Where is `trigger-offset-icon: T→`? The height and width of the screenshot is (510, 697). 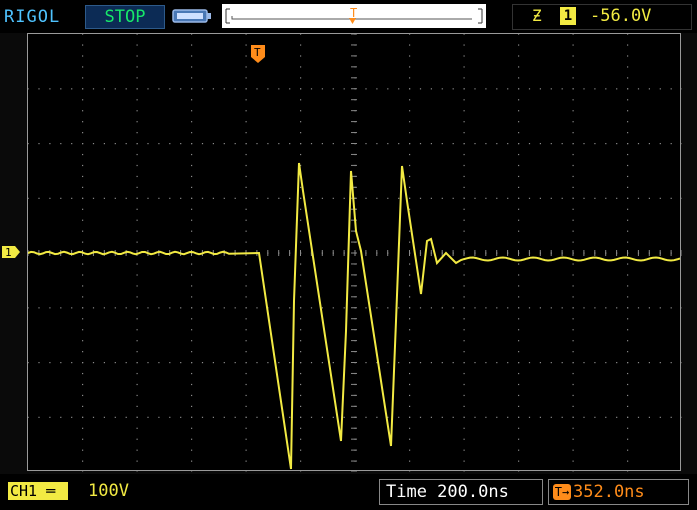 trigger-offset-icon: T→ is located at coordinates (562, 492).